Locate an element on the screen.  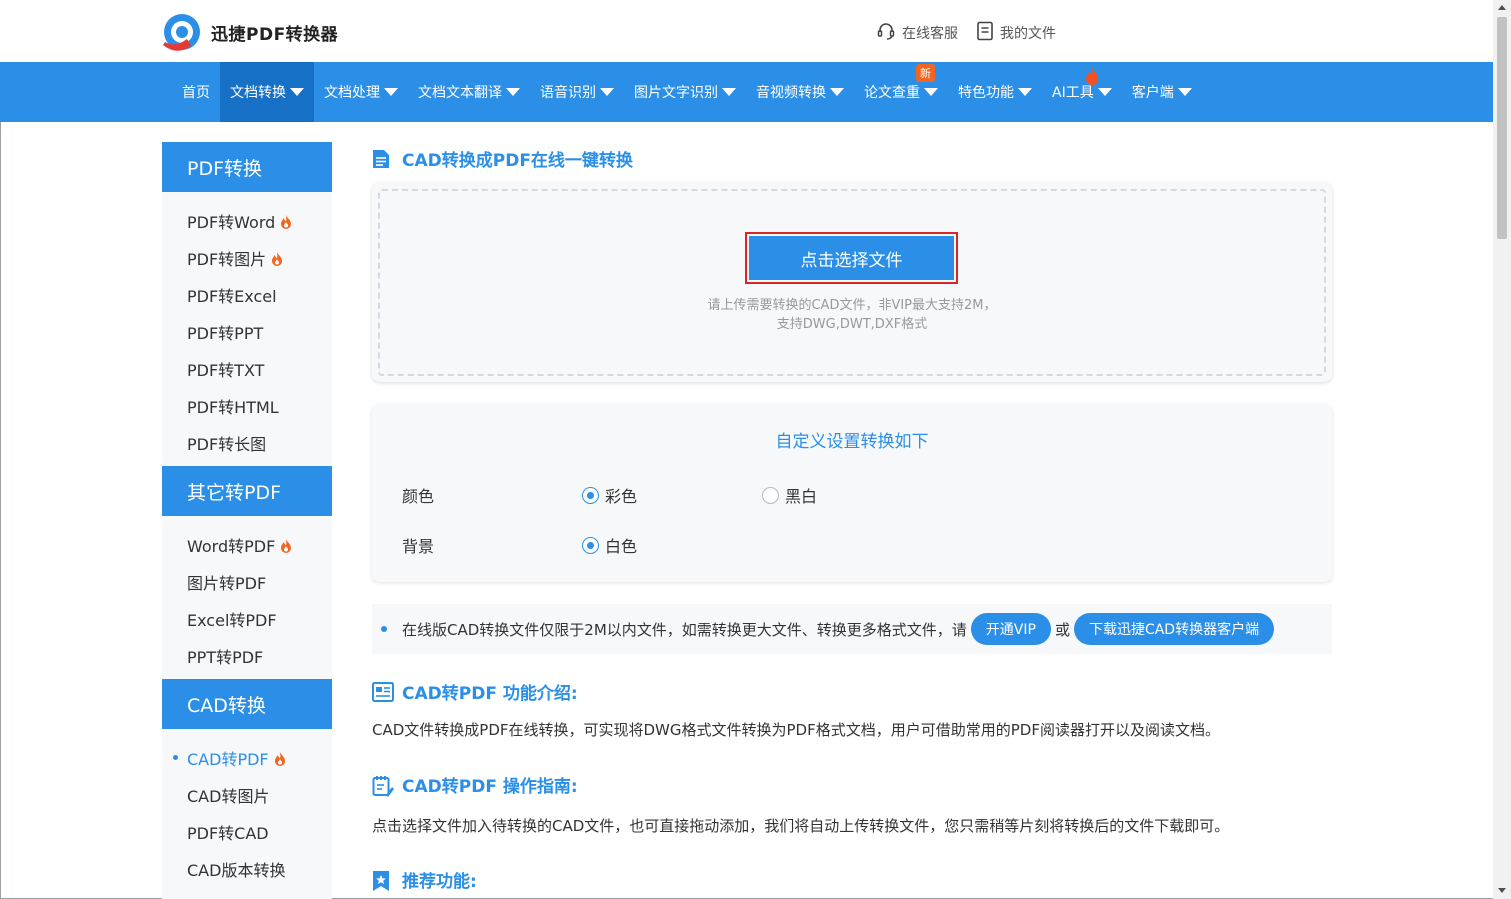
sidebar-item-cad-version: CAD版本转换 is located at coordinates (247, 868).